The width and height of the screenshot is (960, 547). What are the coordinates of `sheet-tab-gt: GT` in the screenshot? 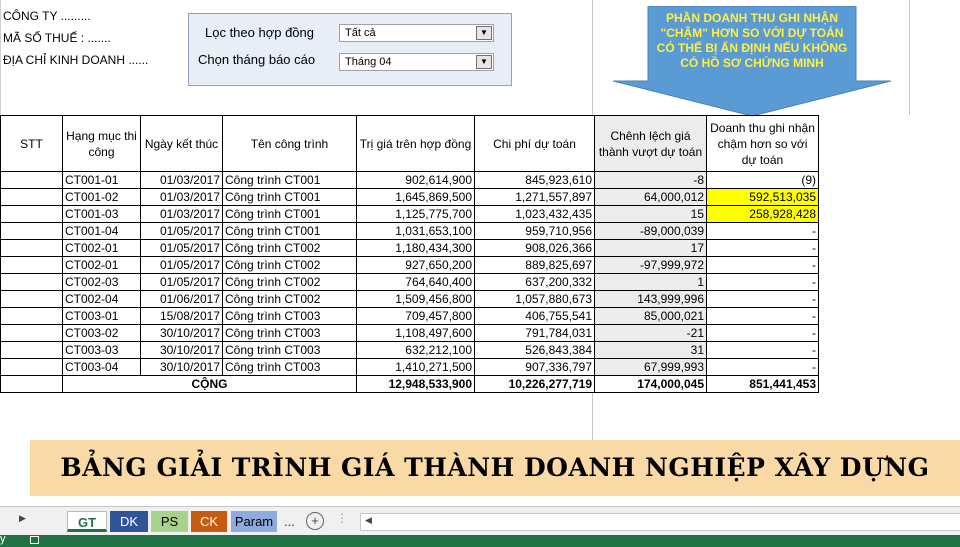 It's located at (87, 521).